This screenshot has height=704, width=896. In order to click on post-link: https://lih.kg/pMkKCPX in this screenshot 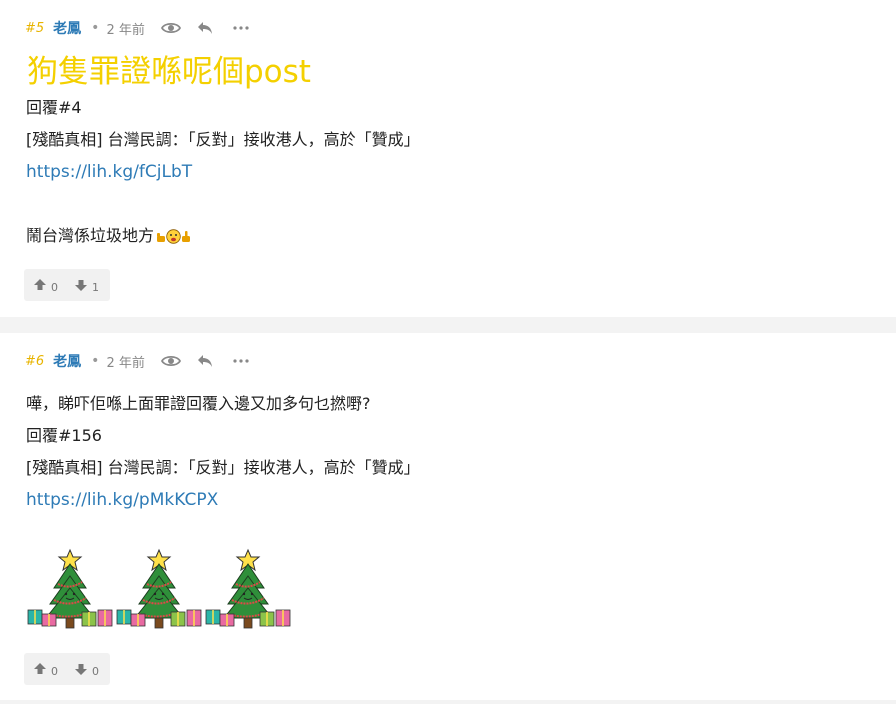, I will do `click(122, 500)`.